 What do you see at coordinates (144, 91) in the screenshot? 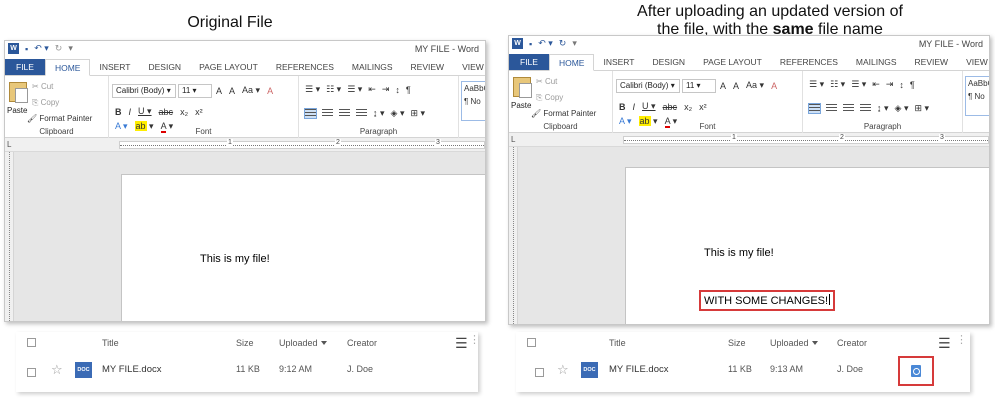
I see `font-name-select: Calibri (Body) ▾` at bounding box center [144, 91].